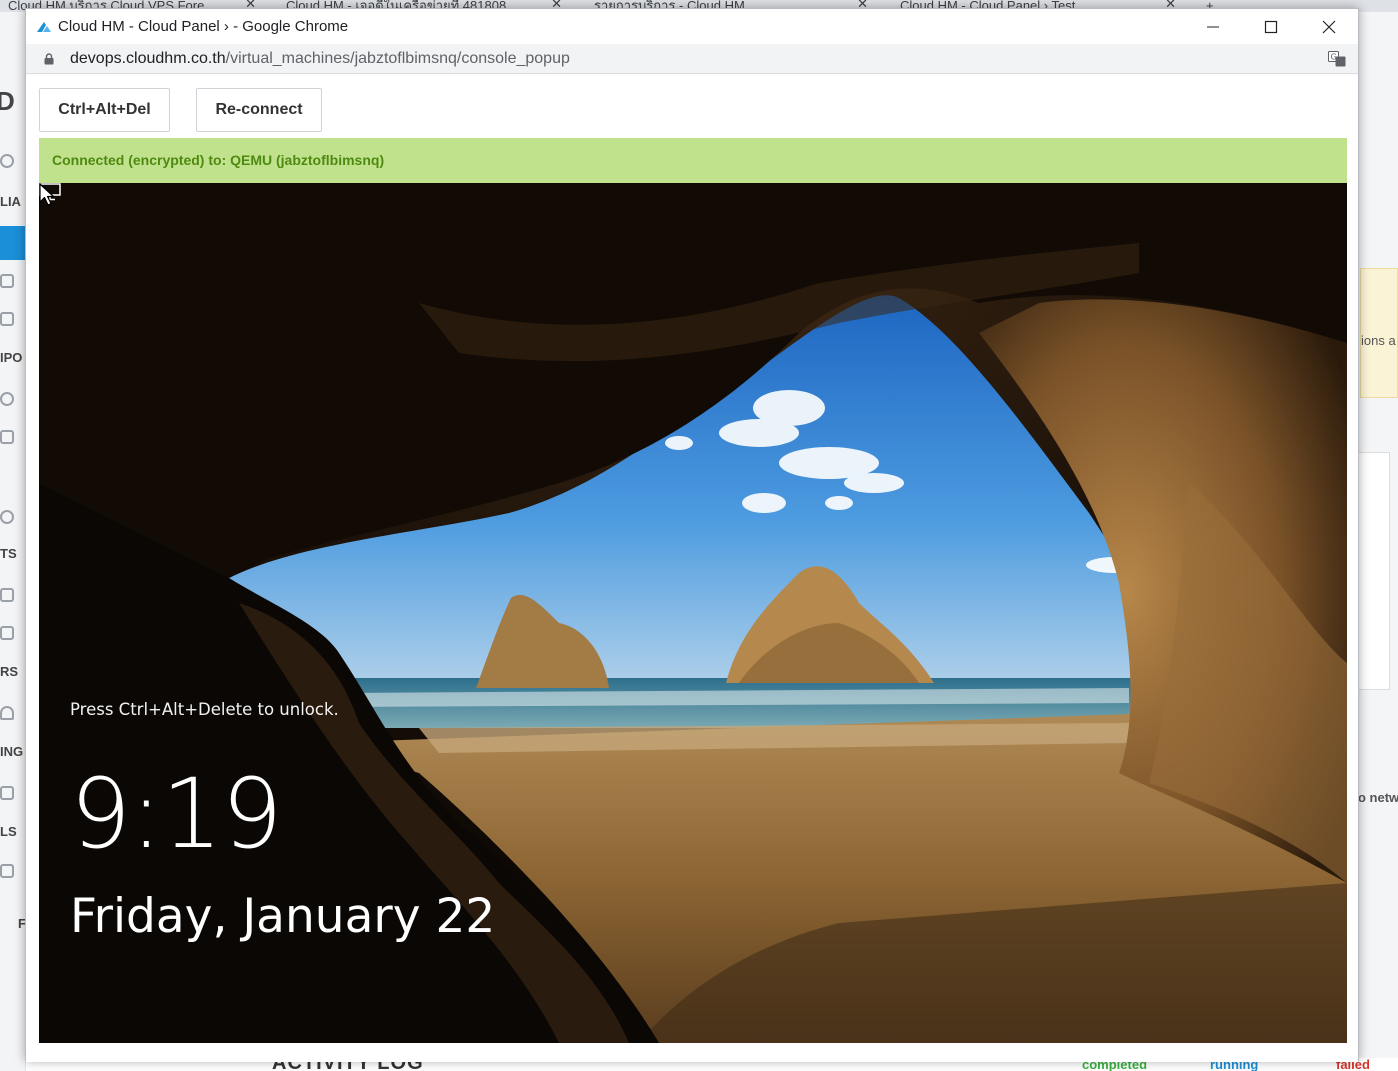  I want to click on maximize-button, so click(1271, 26).